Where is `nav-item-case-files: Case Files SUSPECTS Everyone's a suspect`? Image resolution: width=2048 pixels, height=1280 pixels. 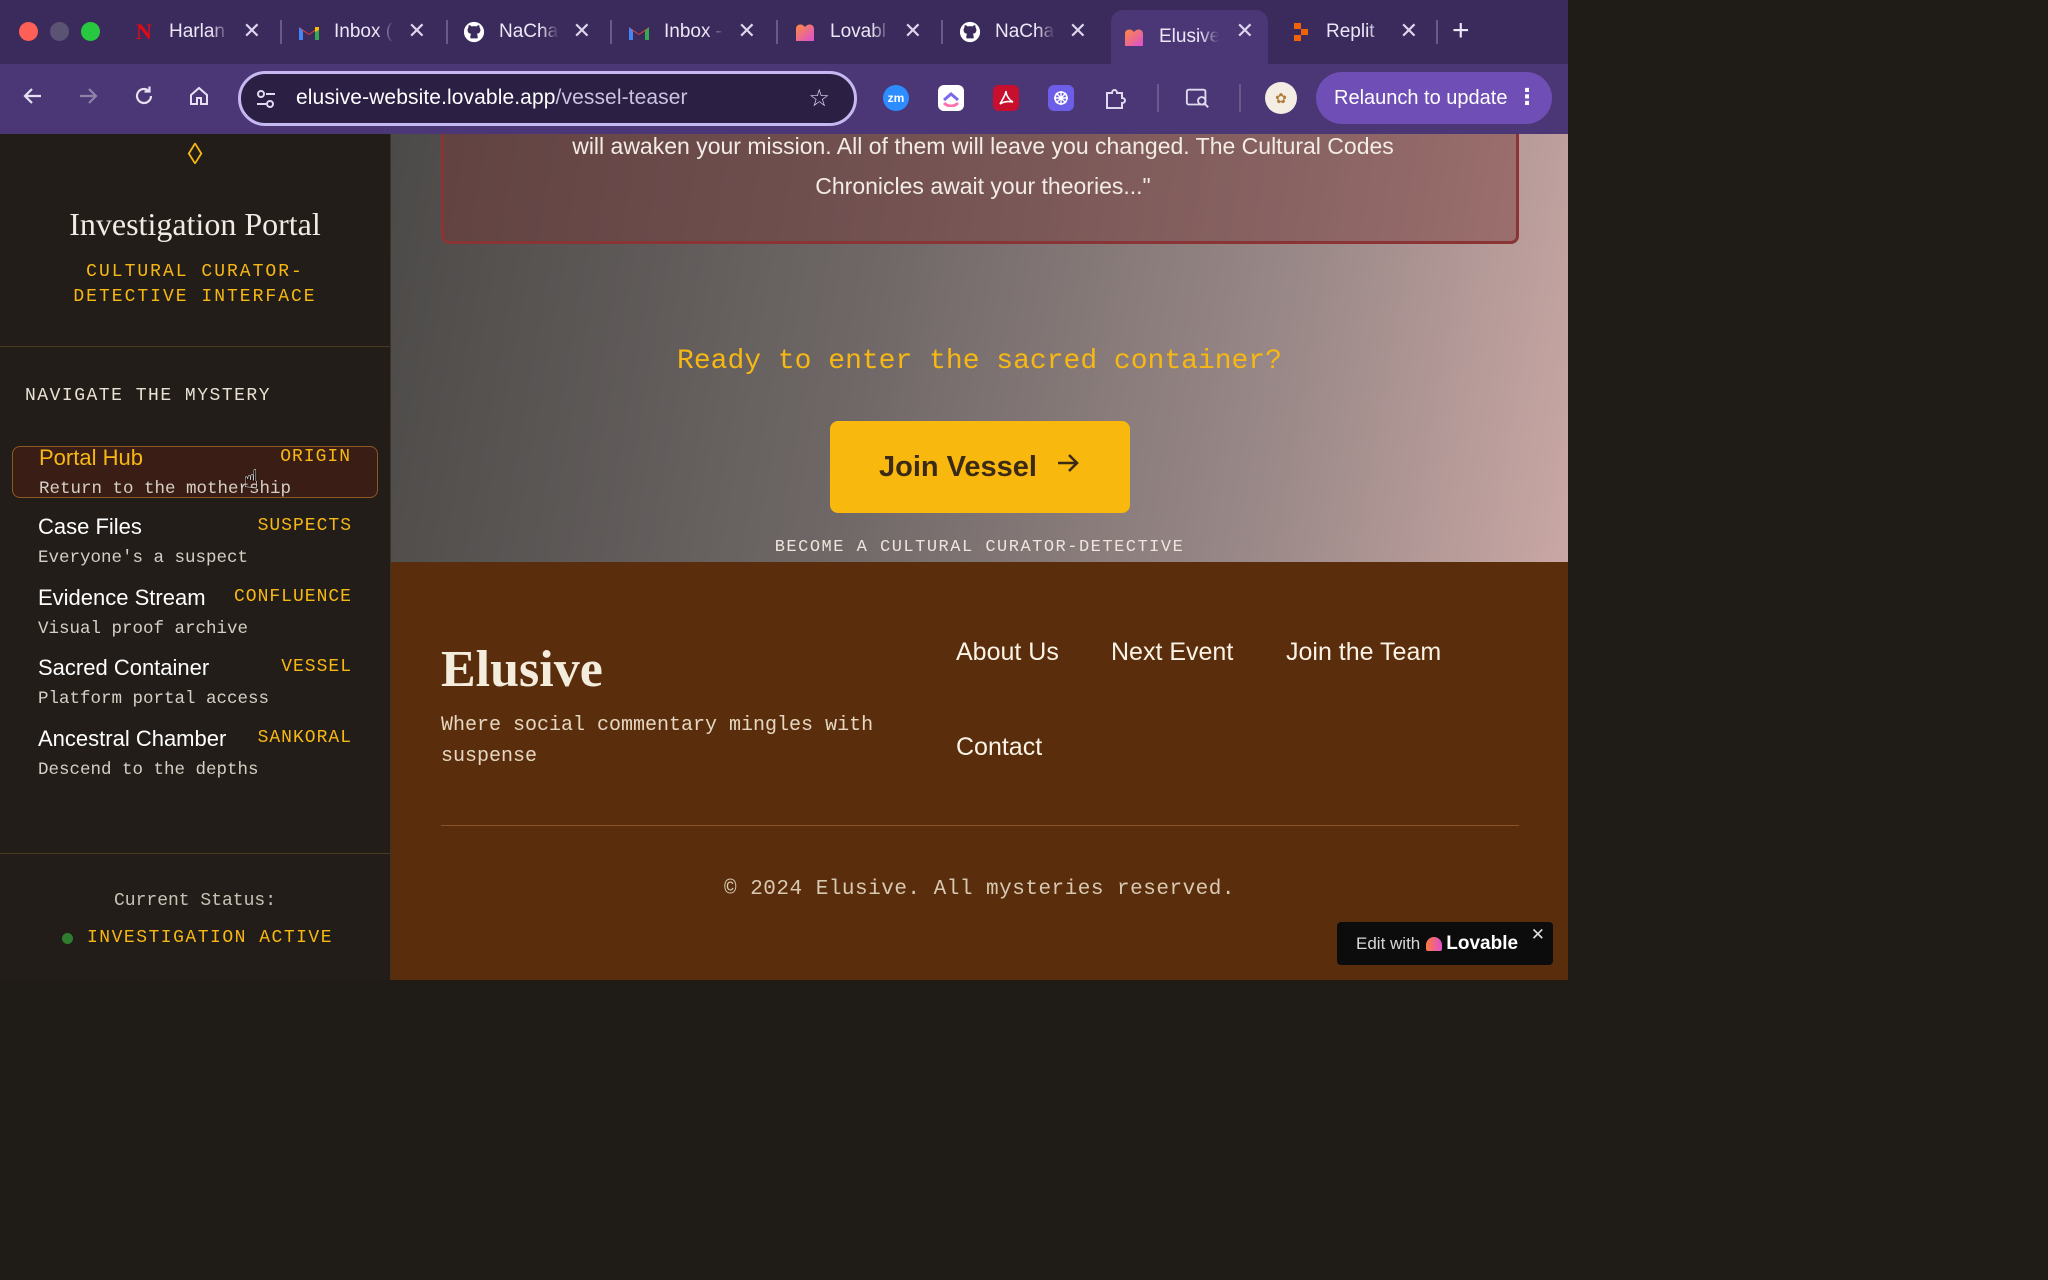 nav-item-case-files: Case Files SUSPECTS Everyone's a suspect is located at coordinates (195, 541).